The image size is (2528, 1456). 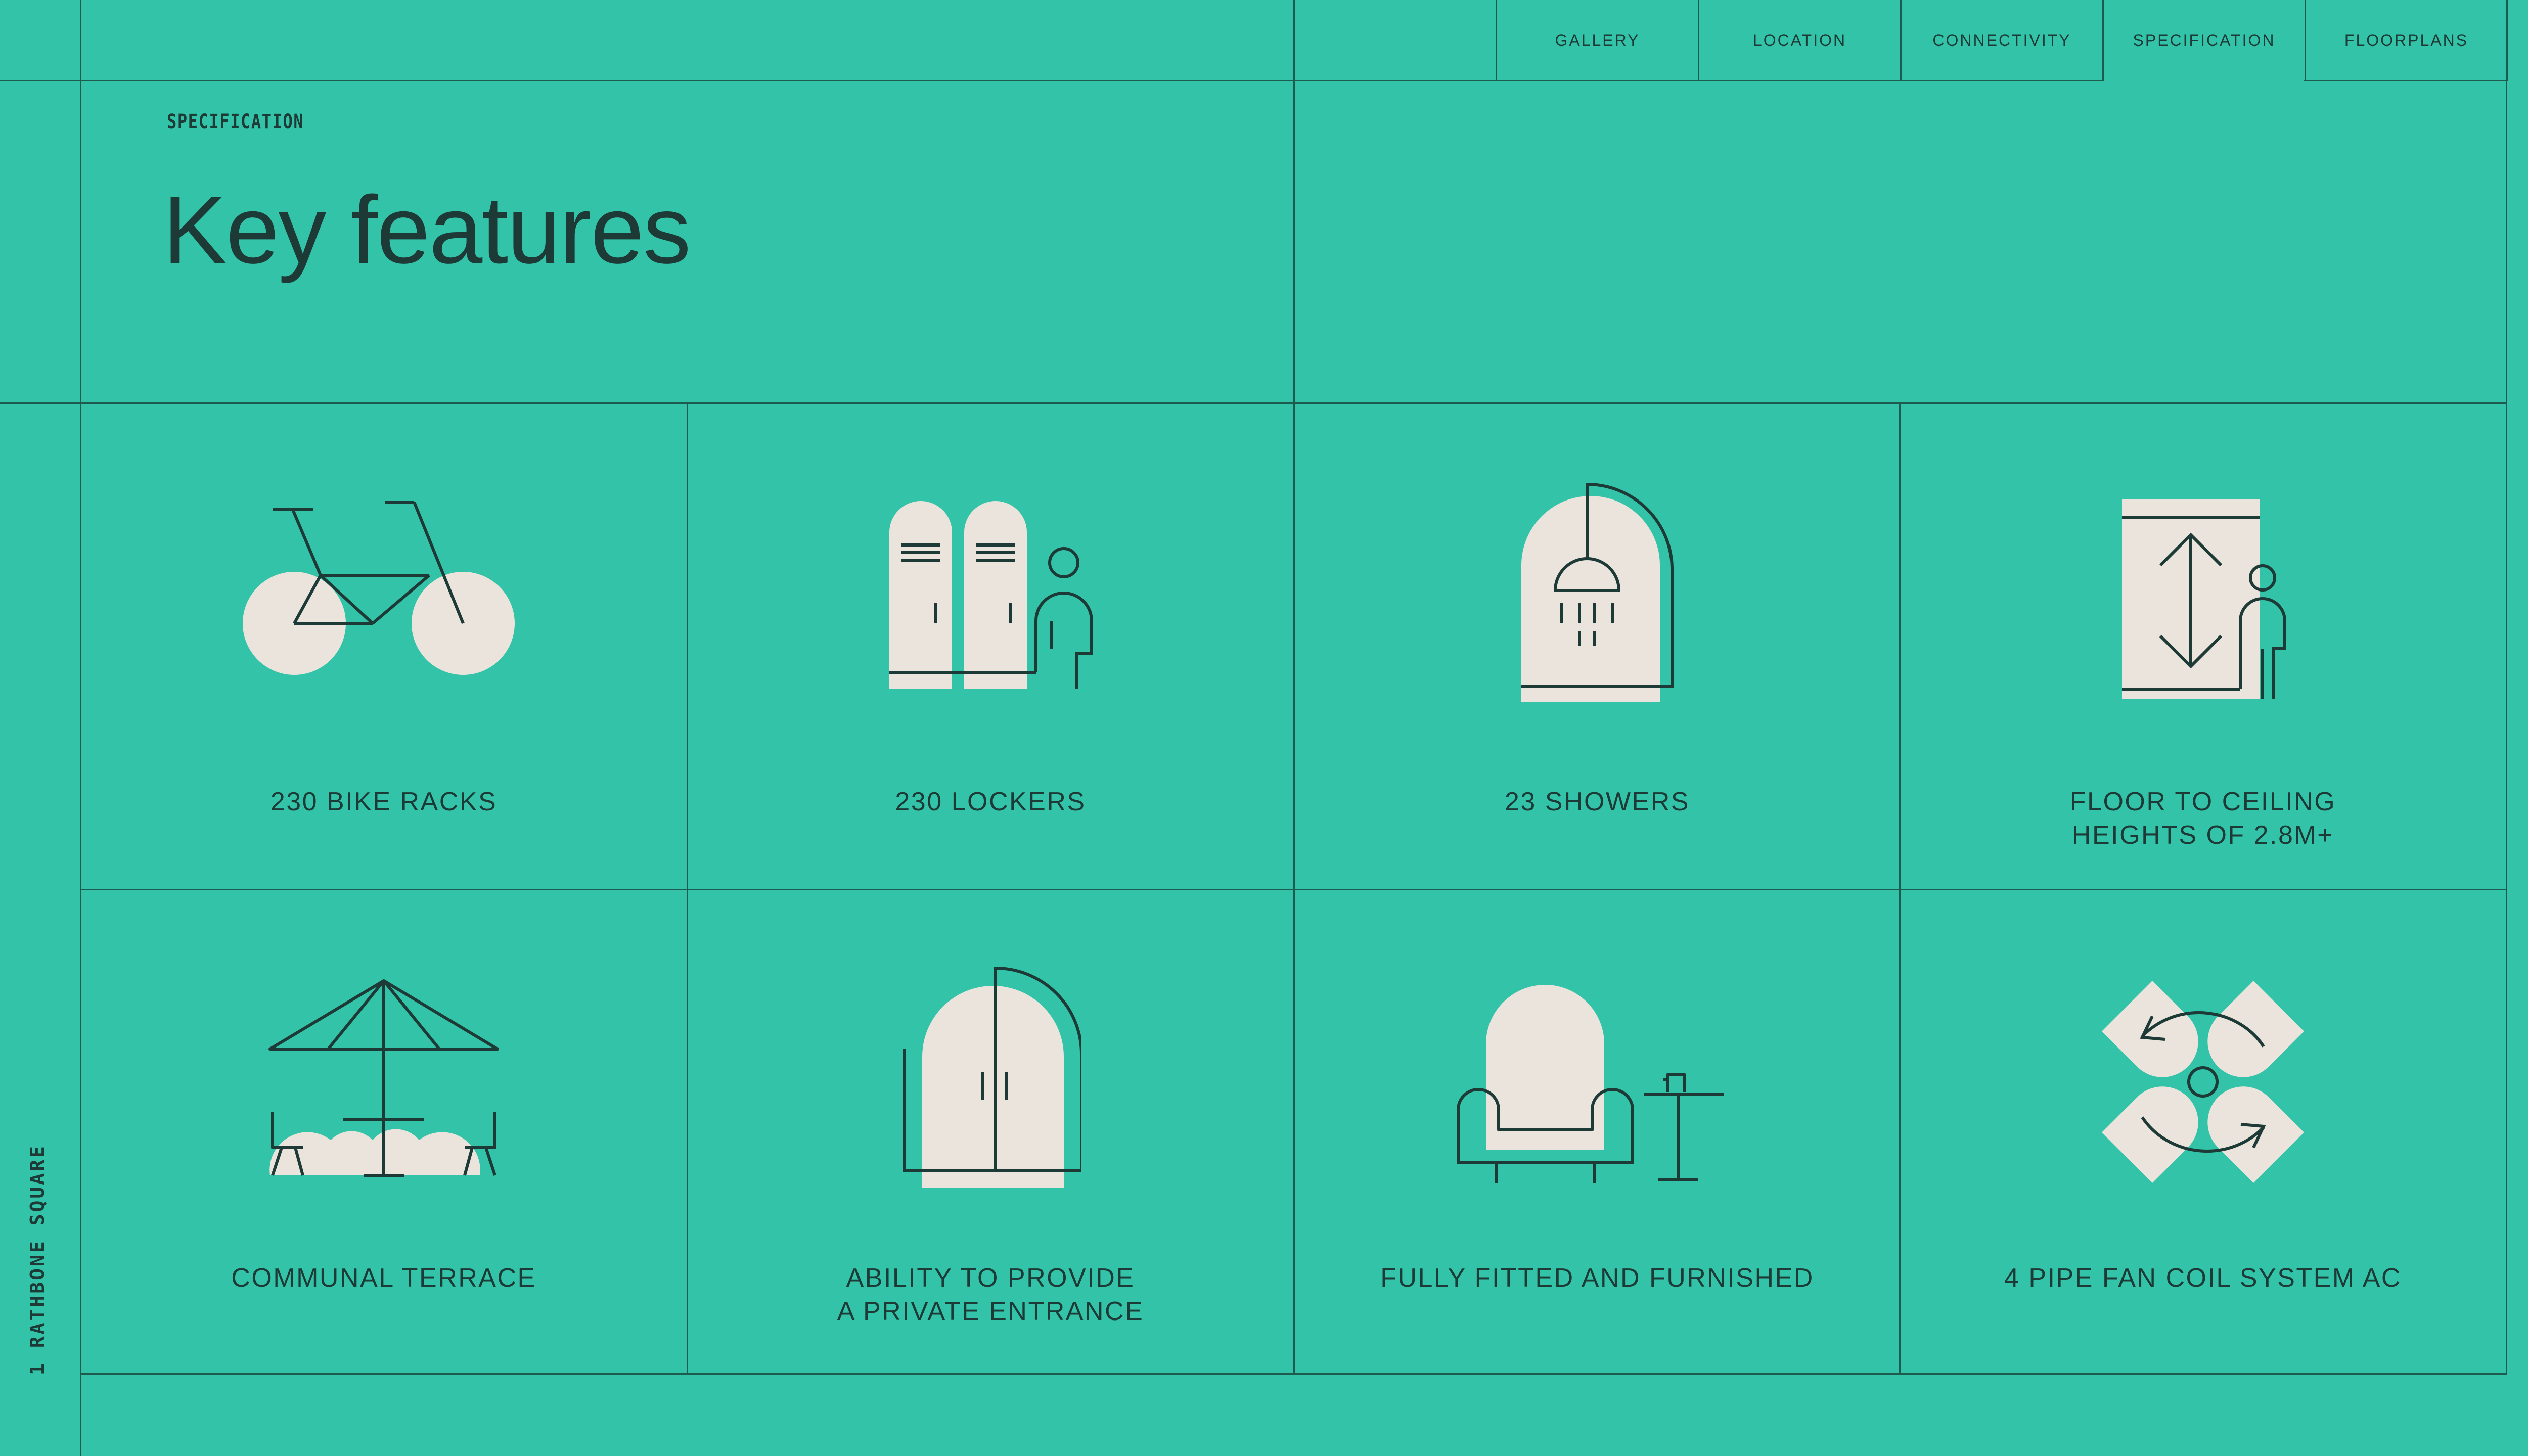 I want to click on feature-showers: 23 SHOWERS, so click(x=1597, y=645).